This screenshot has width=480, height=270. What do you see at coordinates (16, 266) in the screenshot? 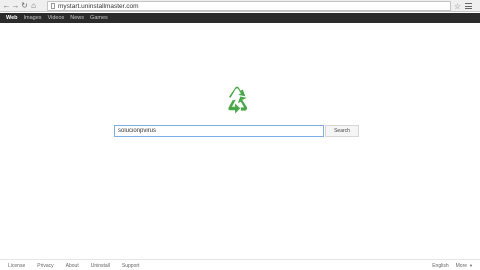
I see `footer-link-license: License` at bounding box center [16, 266].